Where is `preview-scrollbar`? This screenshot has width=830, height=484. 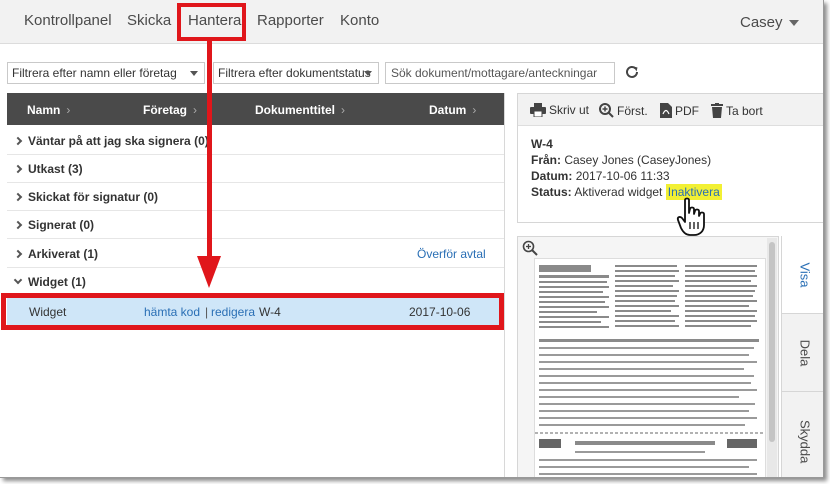
preview-scrollbar is located at coordinates (772, 357).